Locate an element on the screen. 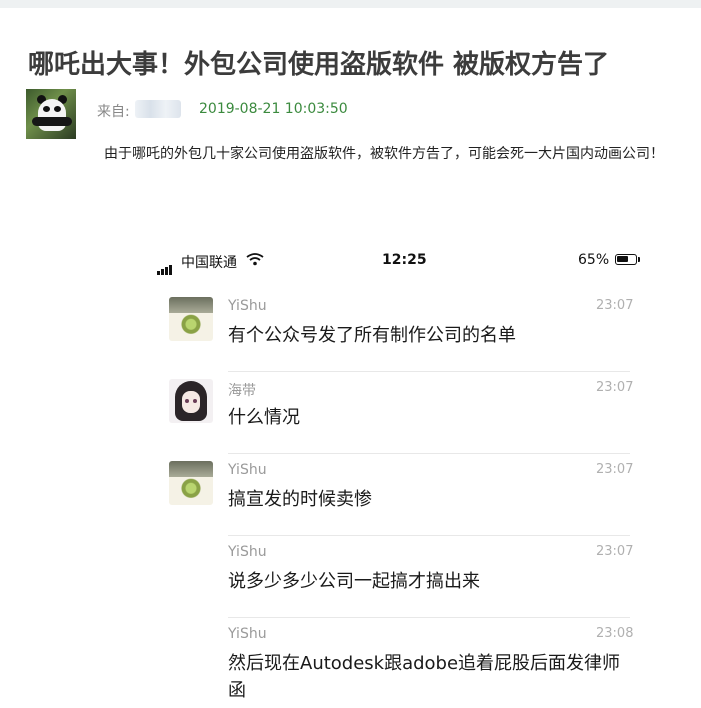  battery-fill is located at coordinates (622, 259).